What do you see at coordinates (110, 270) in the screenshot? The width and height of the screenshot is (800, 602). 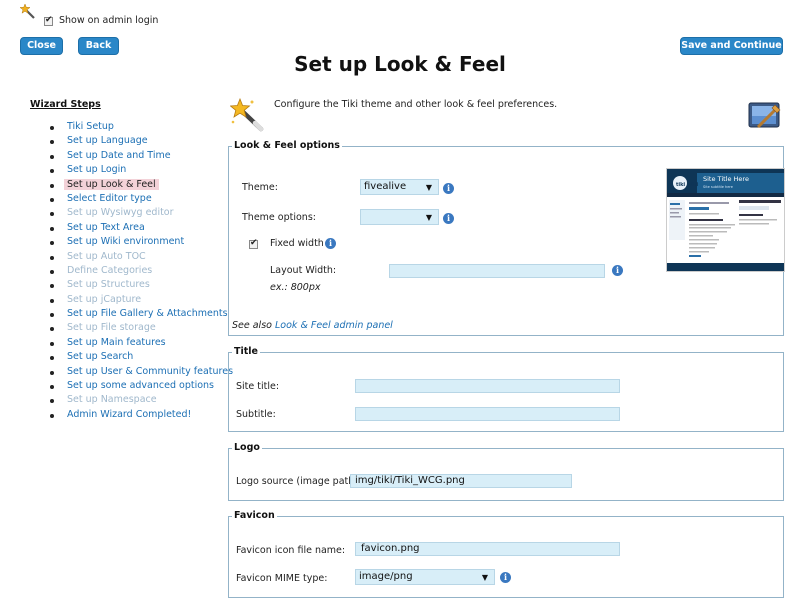 I see `sidebar-step-label: Define Categories` at bounding box center [110, 270].